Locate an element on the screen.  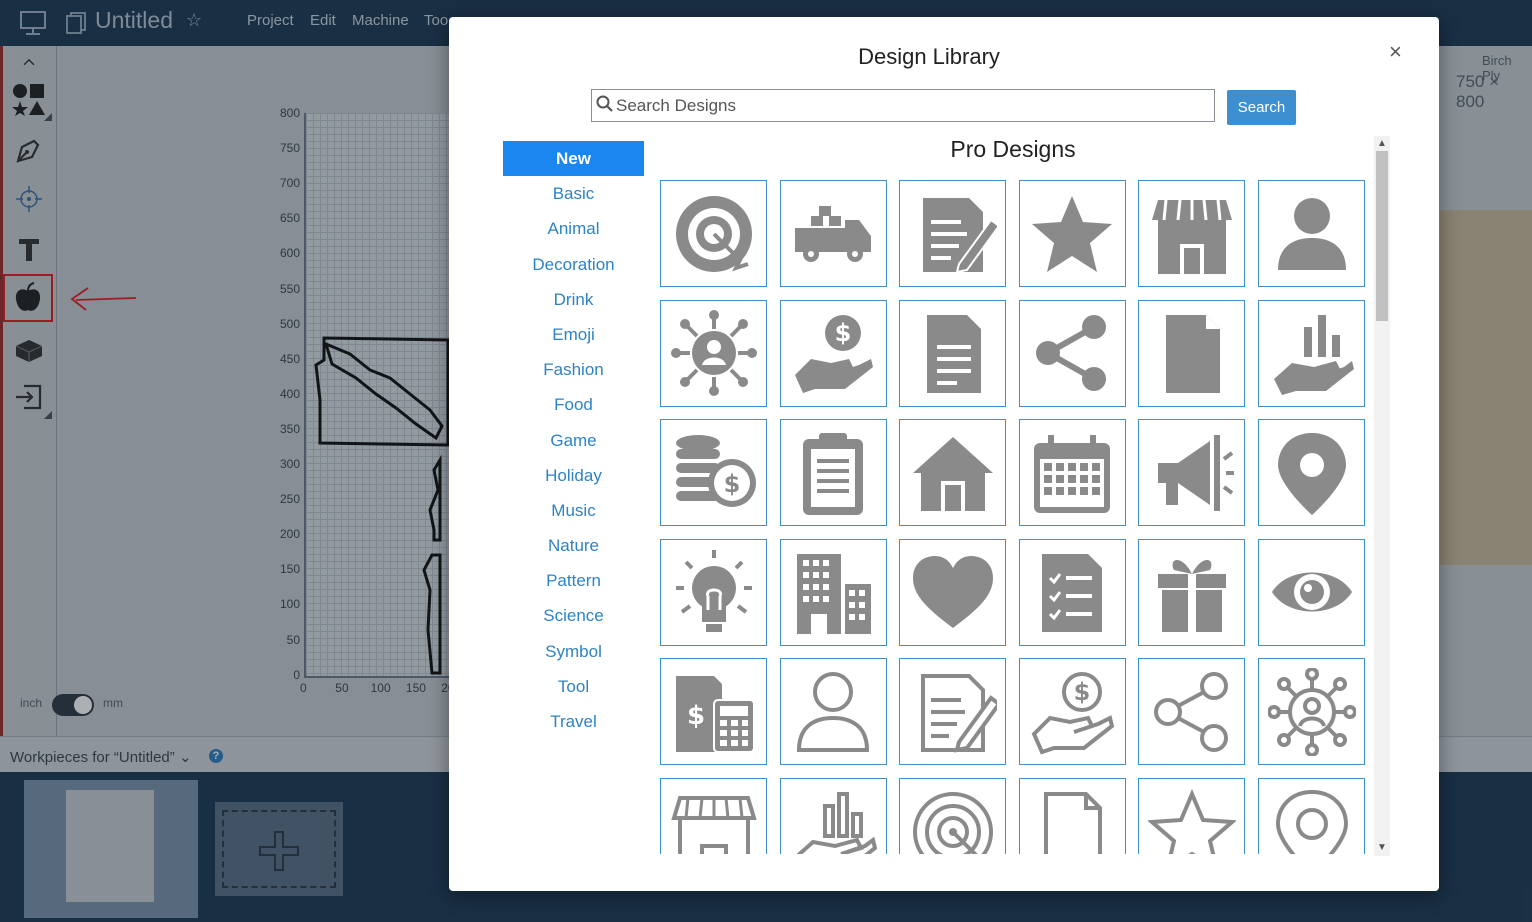
document-edit-outline-icon is located at coordinates (958, 713).